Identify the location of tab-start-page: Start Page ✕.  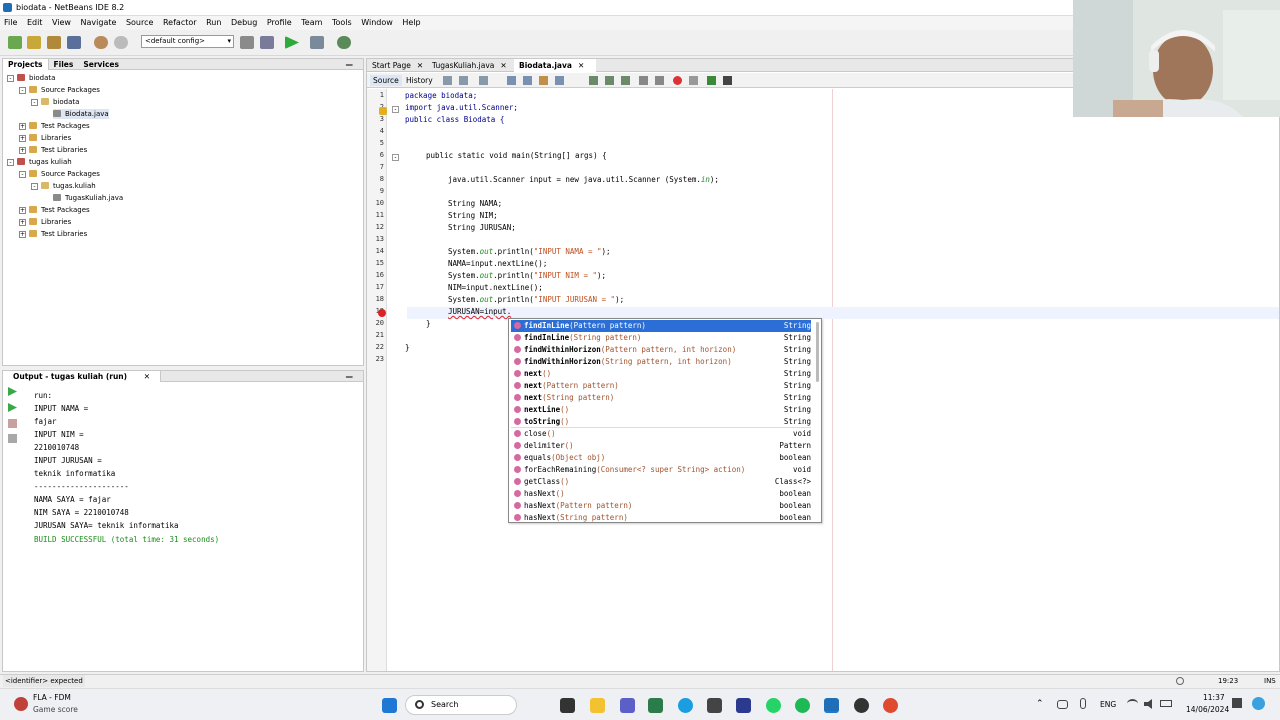
(396, 65).